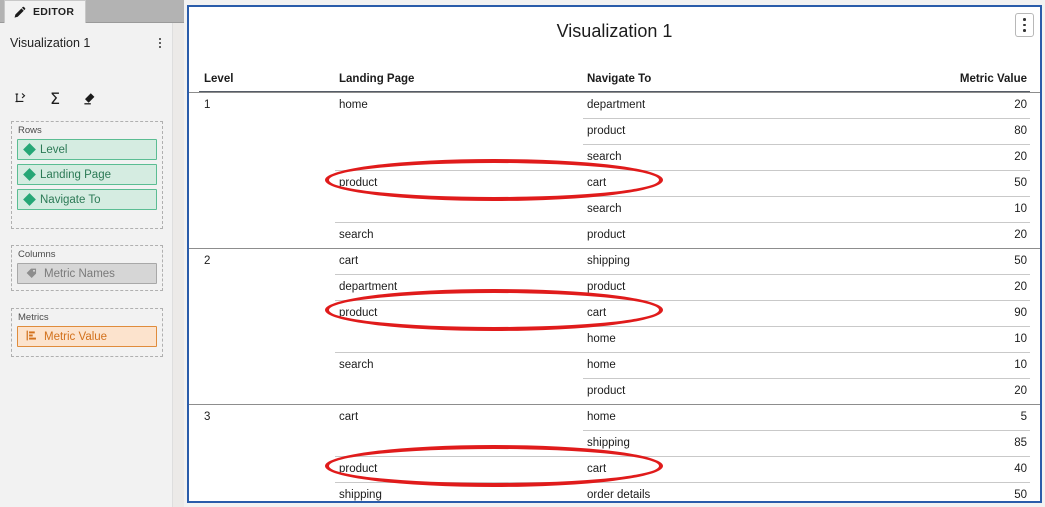  What do you see at coordinates (50, 43) in the screenshot?
I see `editor-visualization-name: Visualization 1` at bounding box center [50, 43].